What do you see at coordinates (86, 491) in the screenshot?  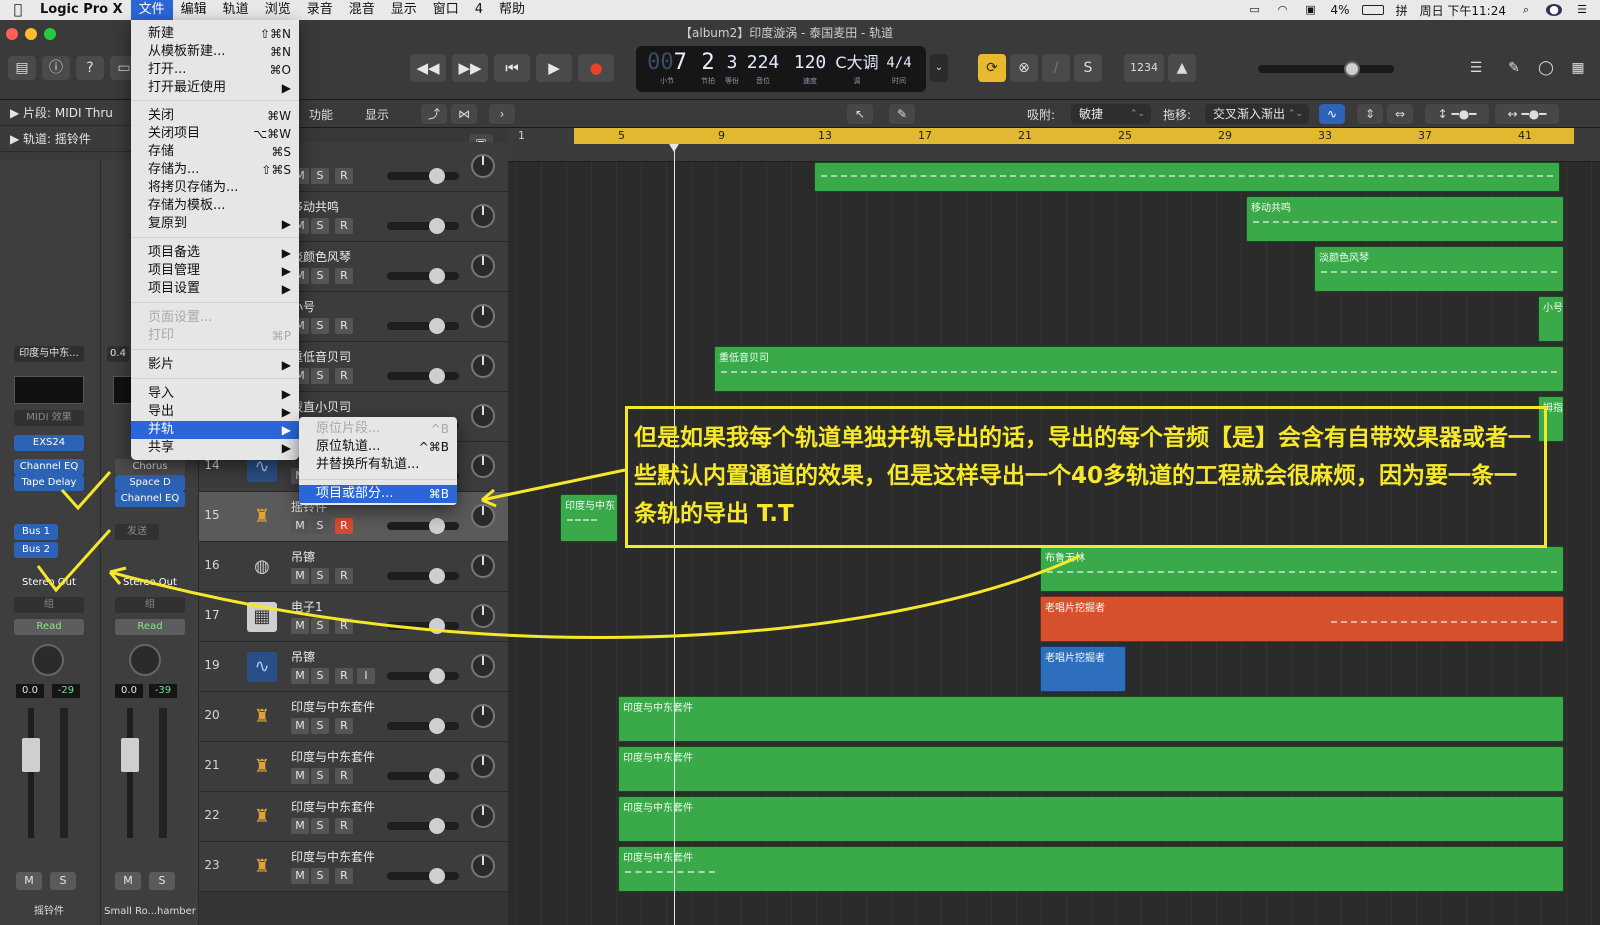 I see `checkmark-strip1-icon` at bounding box center [86, 491].